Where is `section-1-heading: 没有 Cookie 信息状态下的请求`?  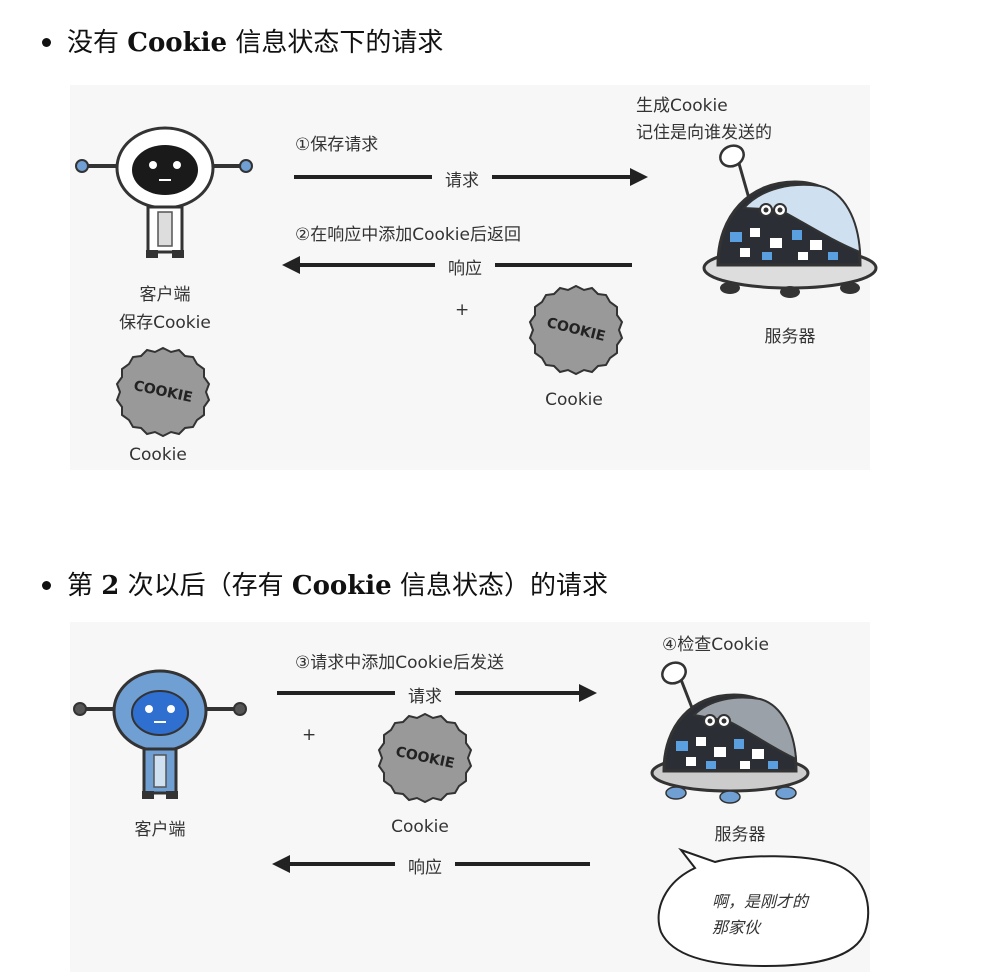
section-1-heading: 没有 Cookie 信息状态下的请求 is located at coordinates (242, 40).